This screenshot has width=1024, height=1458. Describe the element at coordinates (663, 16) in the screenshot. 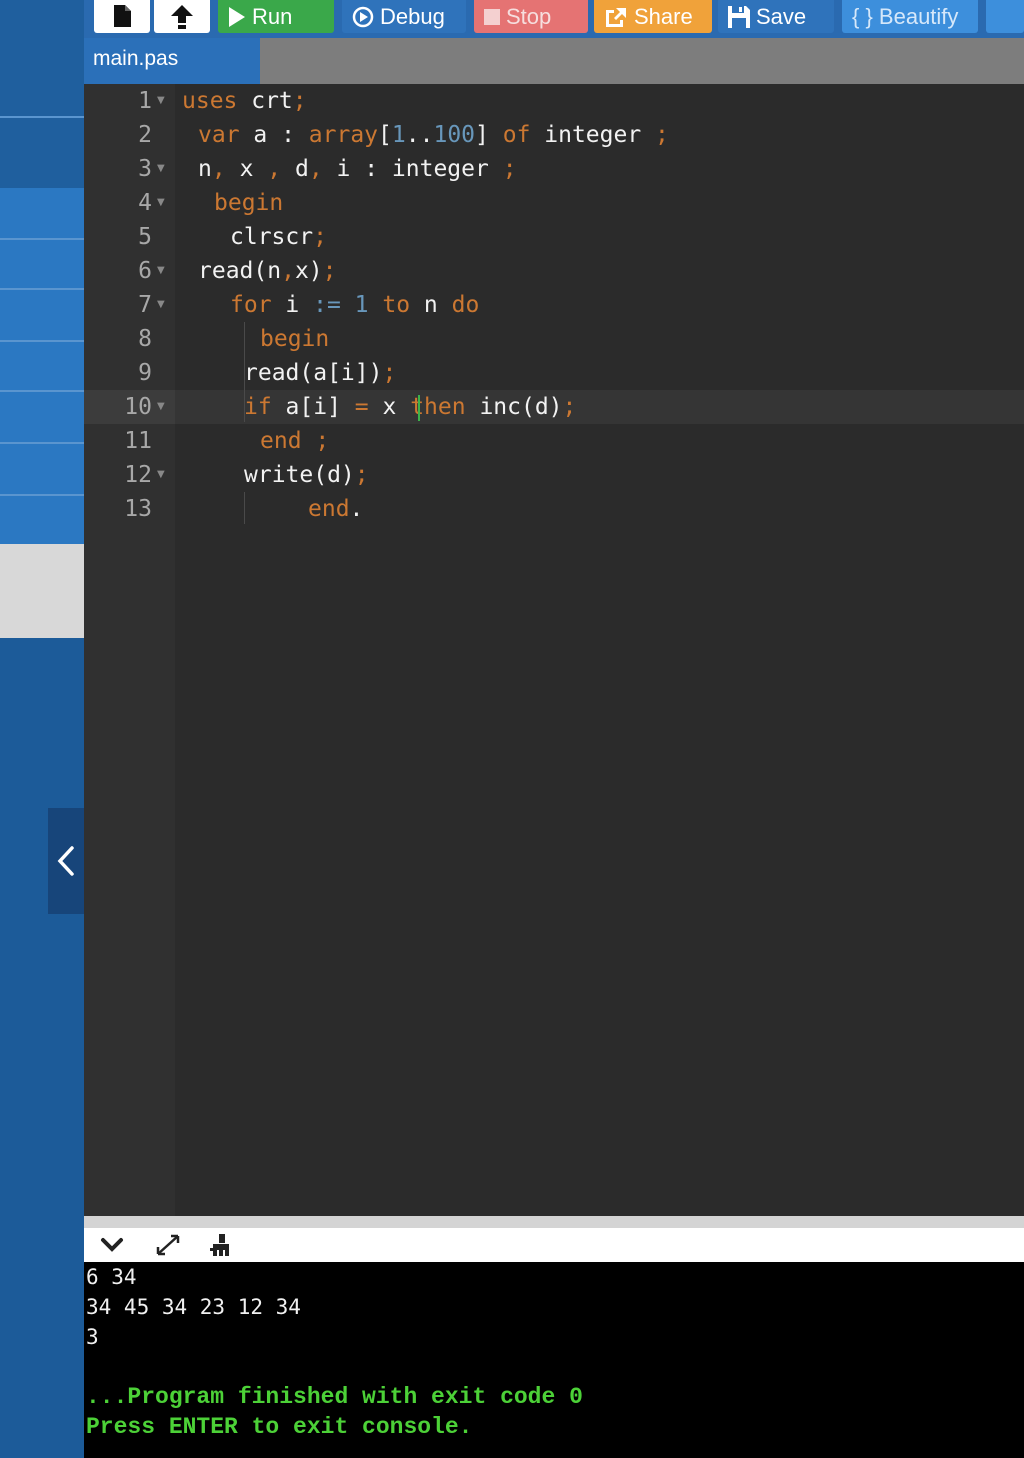

I see `share-button-label: Share` at that location.